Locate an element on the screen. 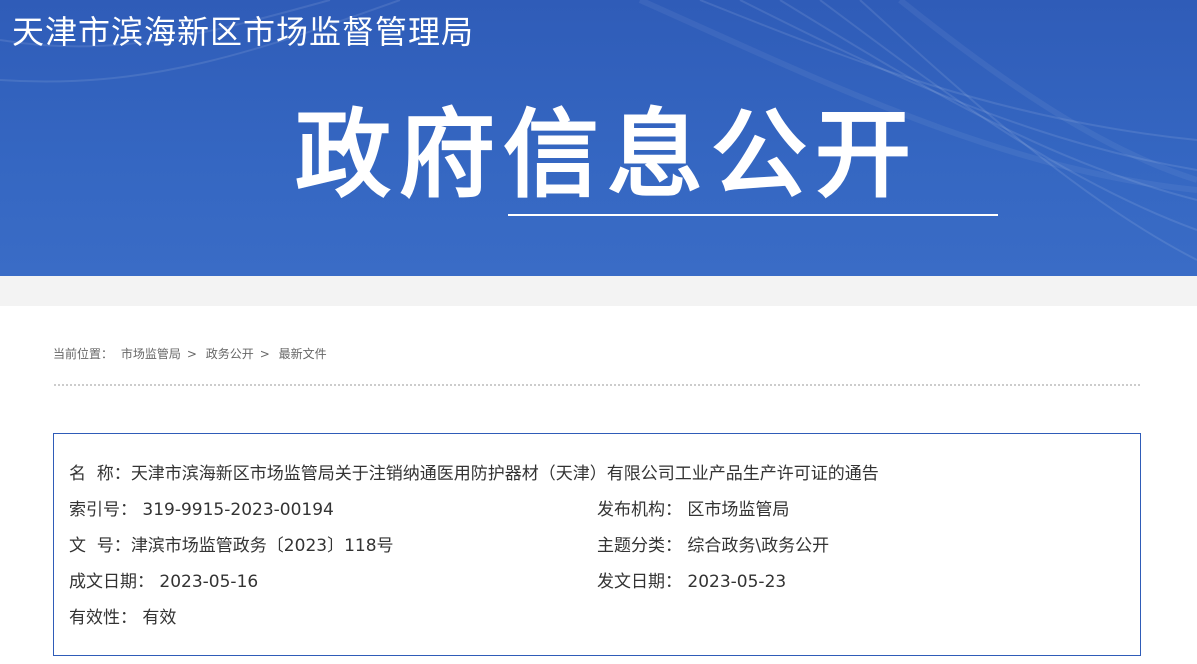 Image resolution: width=1197 pixels, height=664 pixels. info-validity-row: 有效性： 有效 is located at coordinates (122, 618).